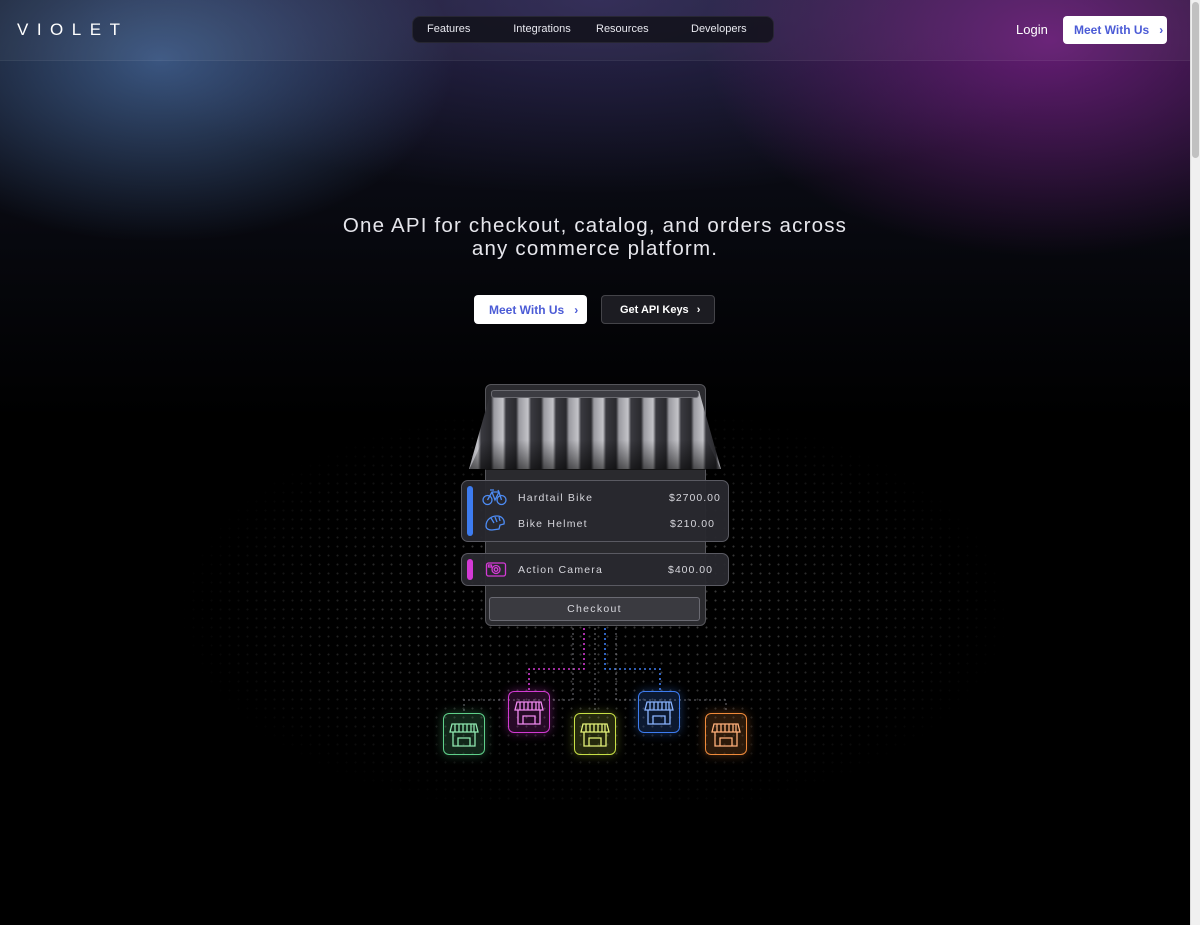 The height and width of the screenshot is (925, 1200). What do you see at coordinates (561, 570) in the screenshot?
I see `cart-item-name: Action Camera` at bounding box center [561, 570].